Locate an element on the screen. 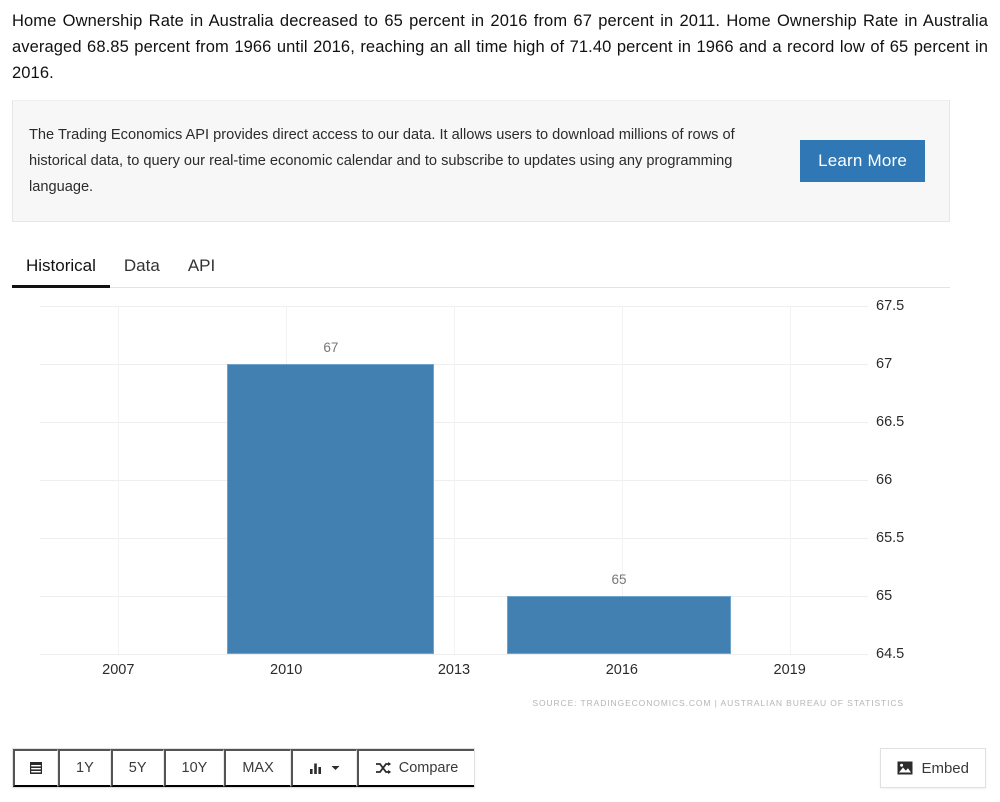 This screenshot has height=802, width=1000. x-axis-tick-label: 2010 is located at coordinates (286, 670).